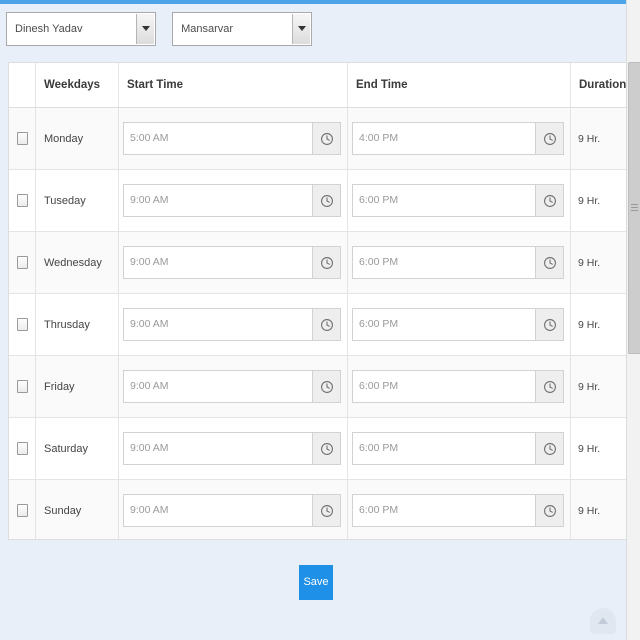 The image size is (640, 640). Describe the element at coordinates (149, 138) in the screenshot. I see `start-time-value: 5:00 AM` at that location.